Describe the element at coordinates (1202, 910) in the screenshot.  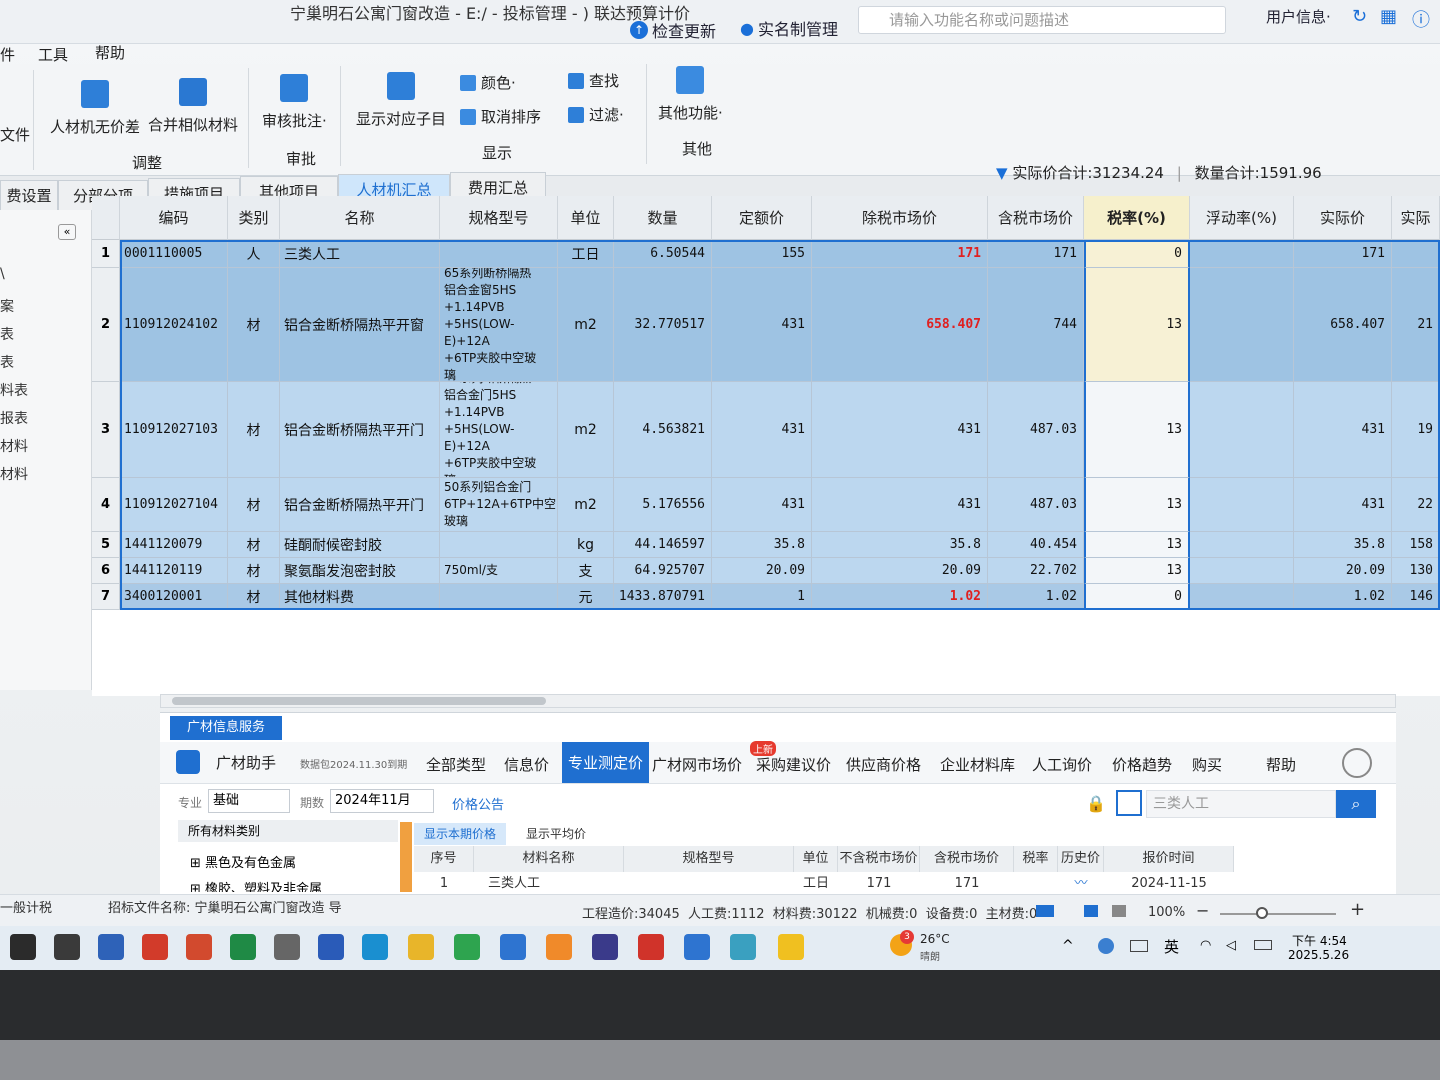
I see `zoom-out-button: −` at that location.